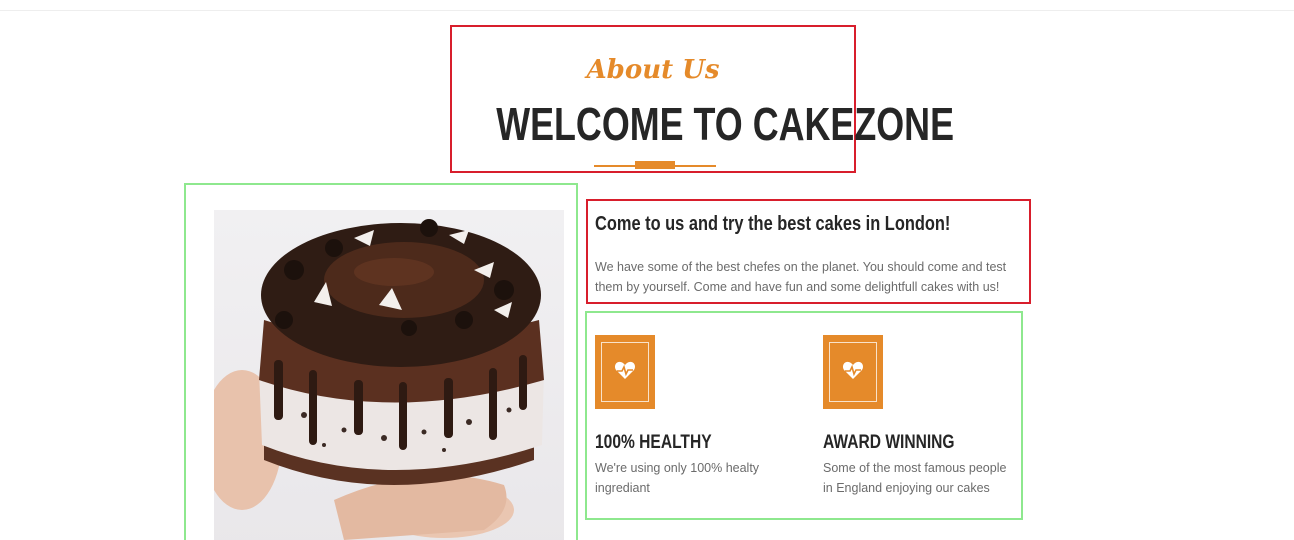 The height and width of the screenshot is (540, 1294). What do you see at coordinates (647, 10) in the screenshot?
I see `top-divider` at bounding box center [647, 10].